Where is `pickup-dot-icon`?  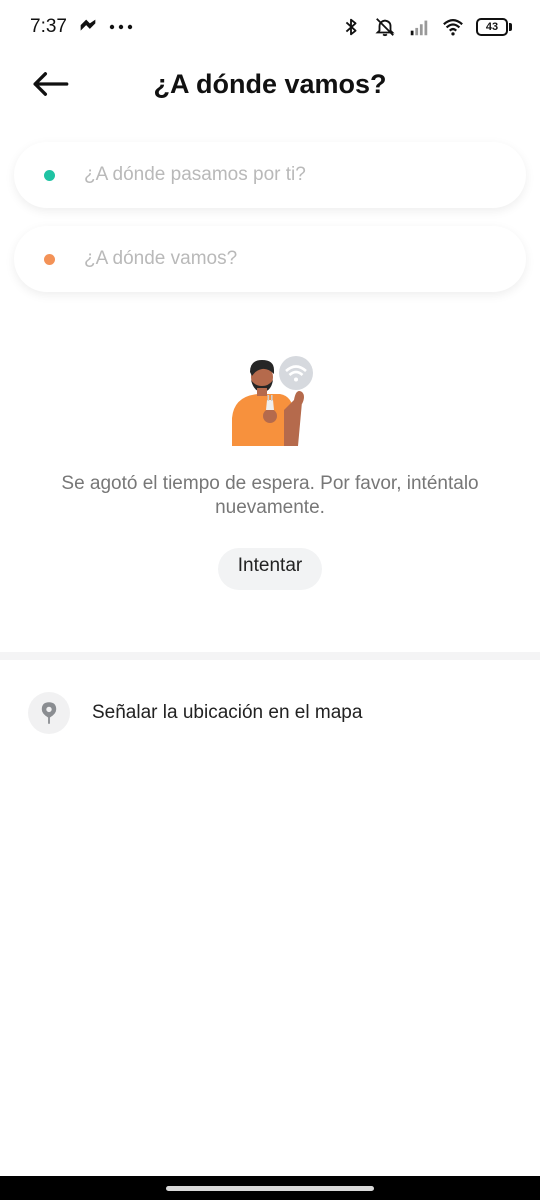 pickup-dot-icon is located at coordinates (49, 175).